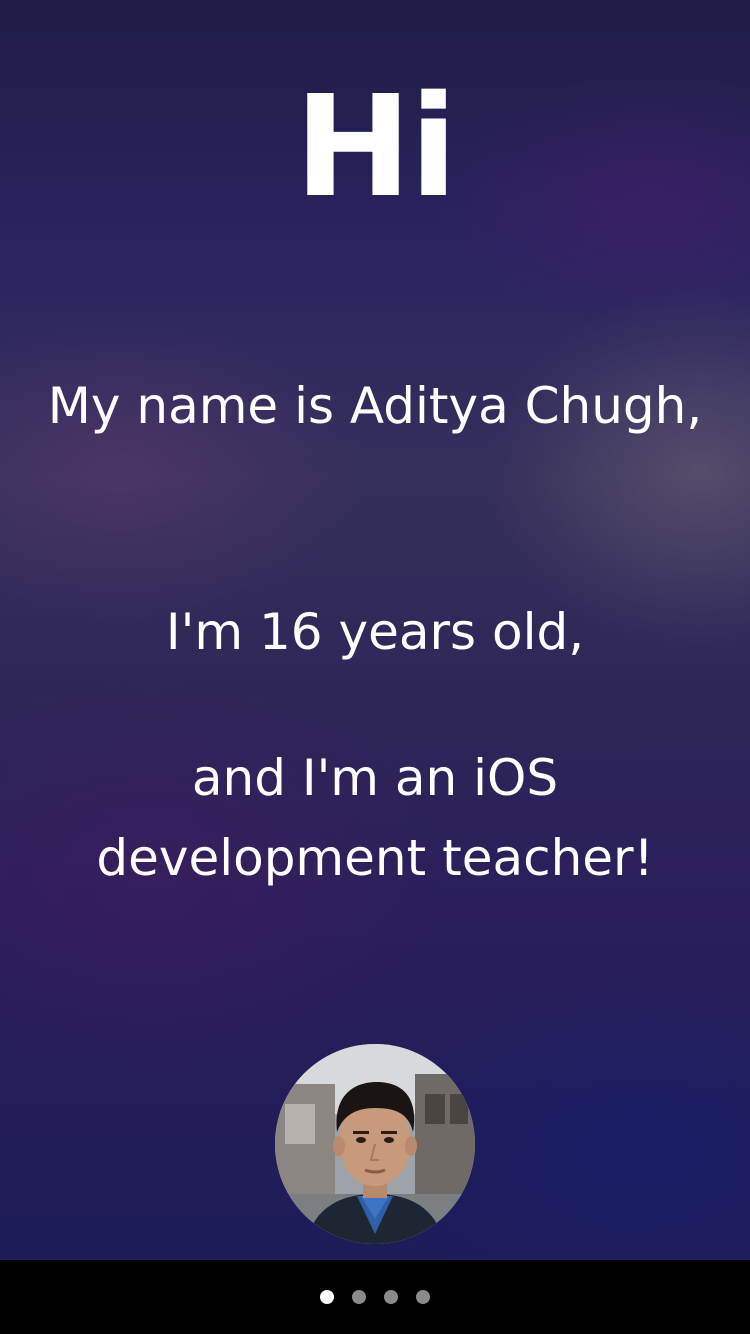 The image size is (750, 1334). I want to click on page-control, so click(375, 1298).